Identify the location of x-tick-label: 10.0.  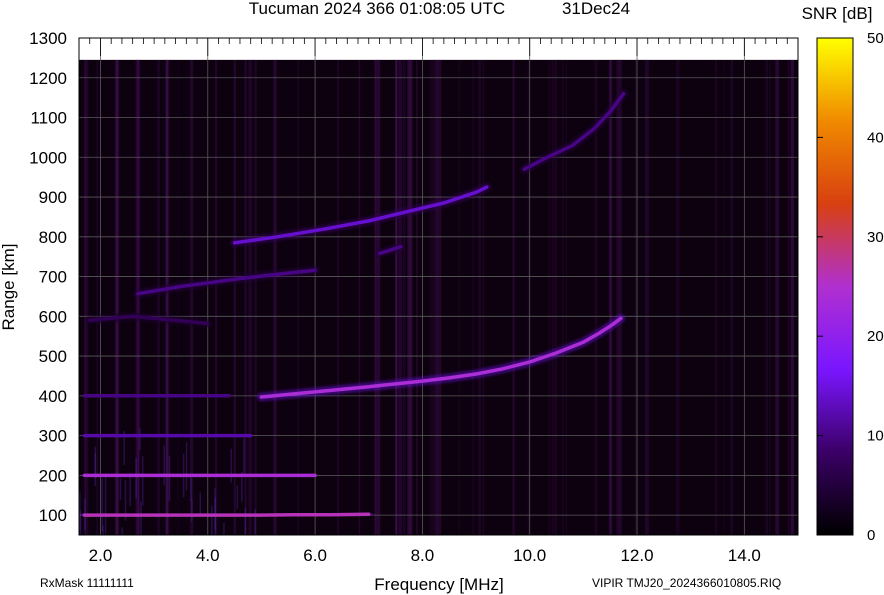
(529, 555).